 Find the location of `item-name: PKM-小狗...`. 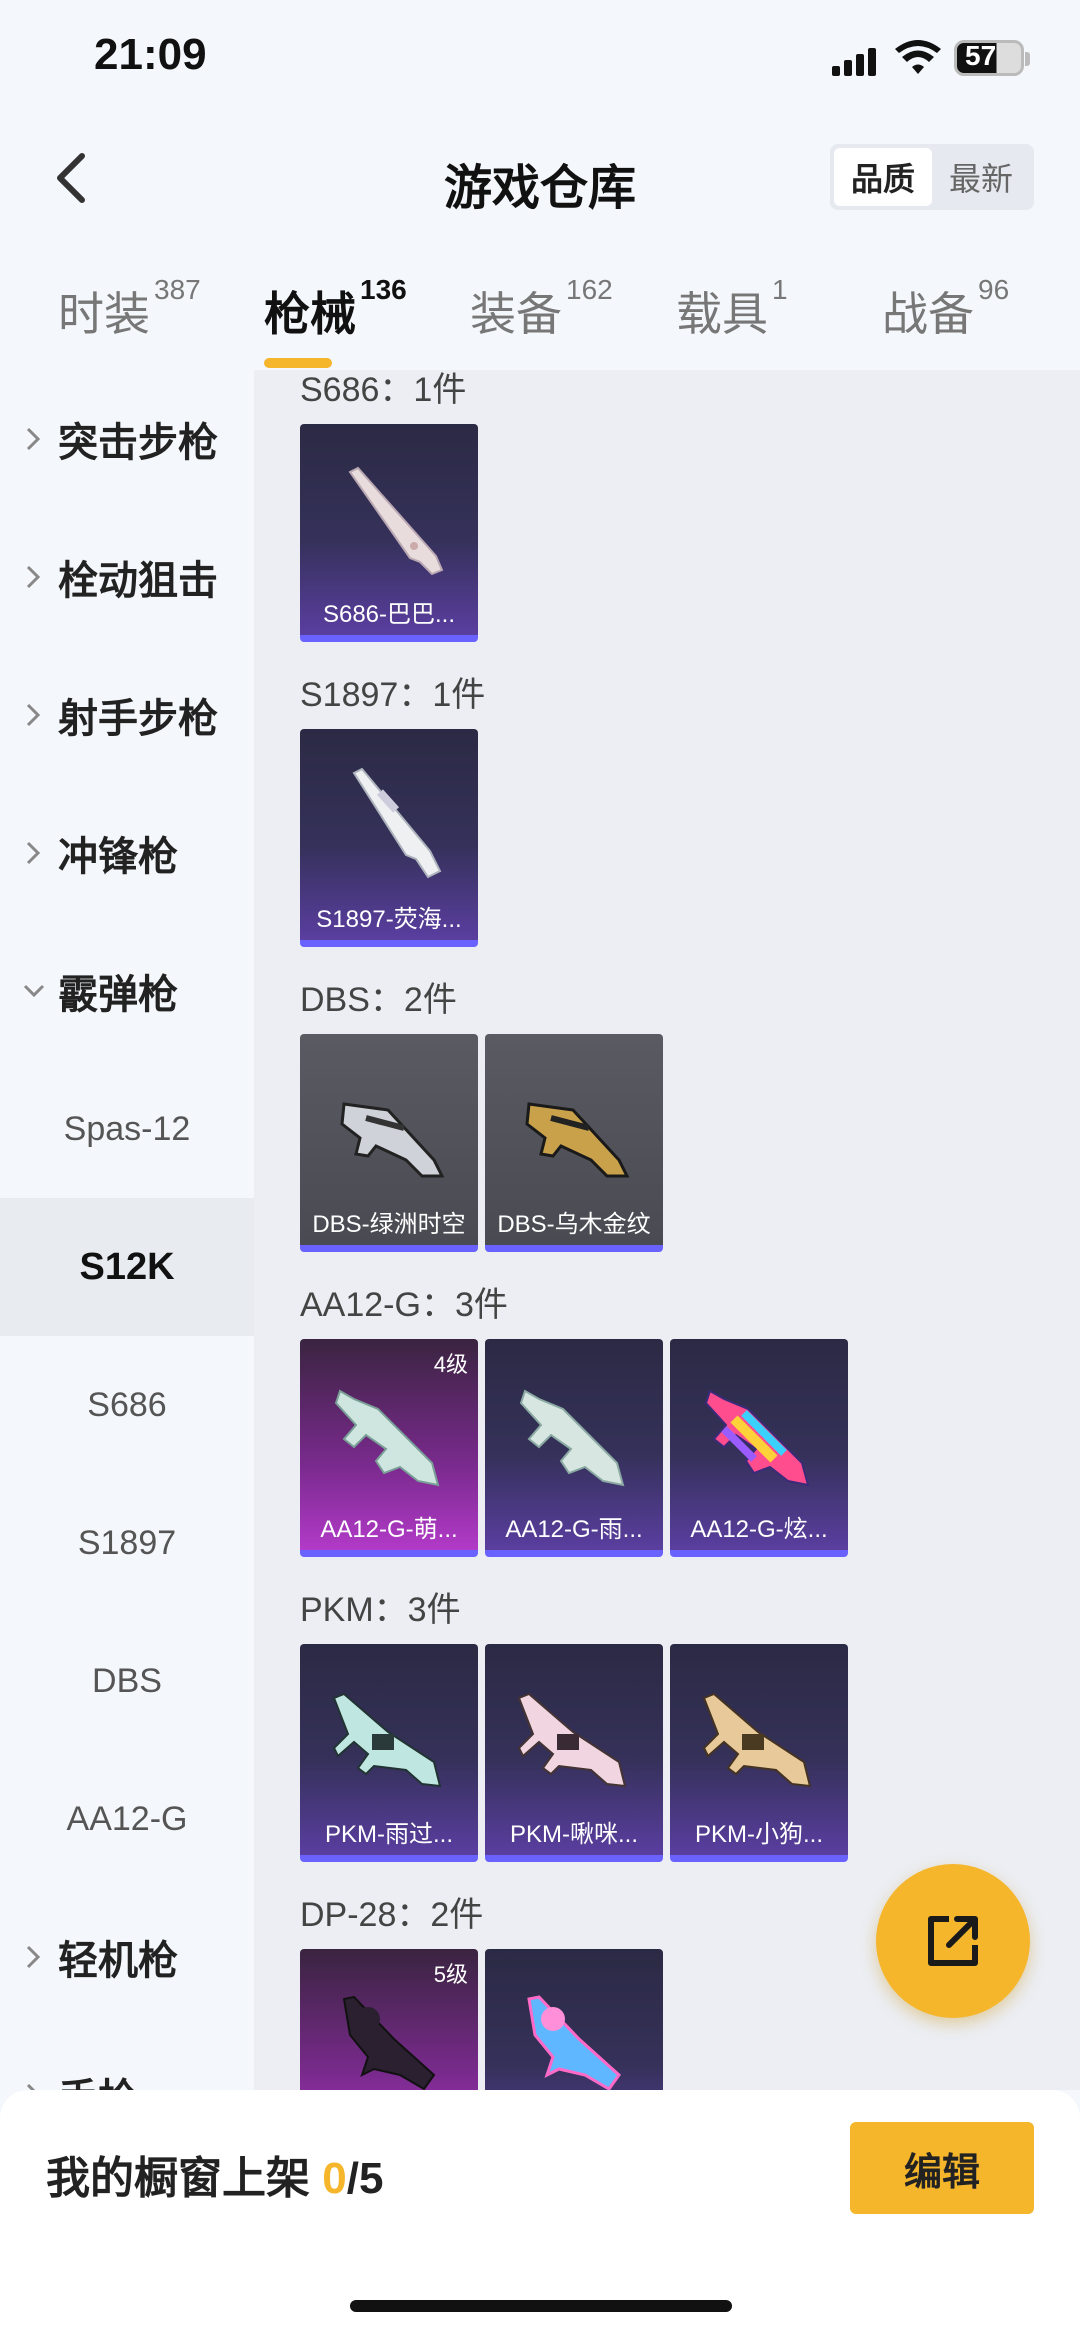

item-name: PKM-小狗... is located at coordinates (758, 1834).